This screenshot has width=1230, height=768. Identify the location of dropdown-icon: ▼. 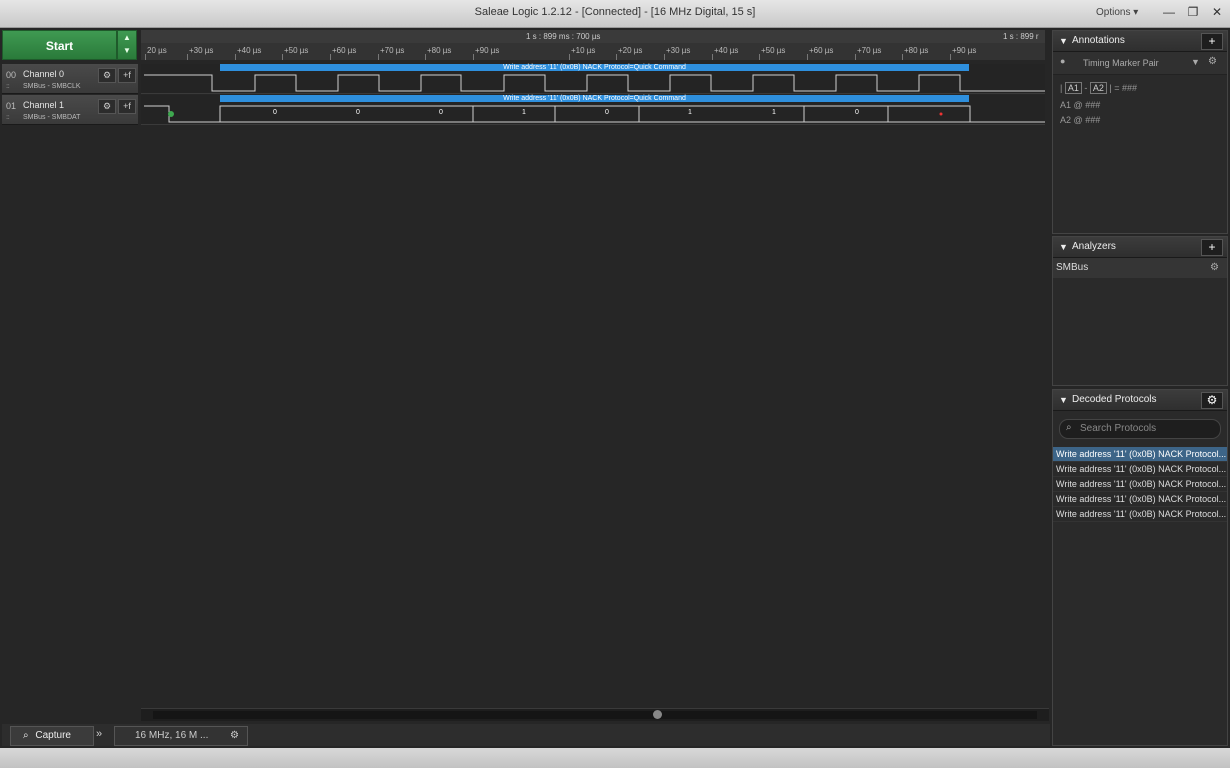
(1195, 62).